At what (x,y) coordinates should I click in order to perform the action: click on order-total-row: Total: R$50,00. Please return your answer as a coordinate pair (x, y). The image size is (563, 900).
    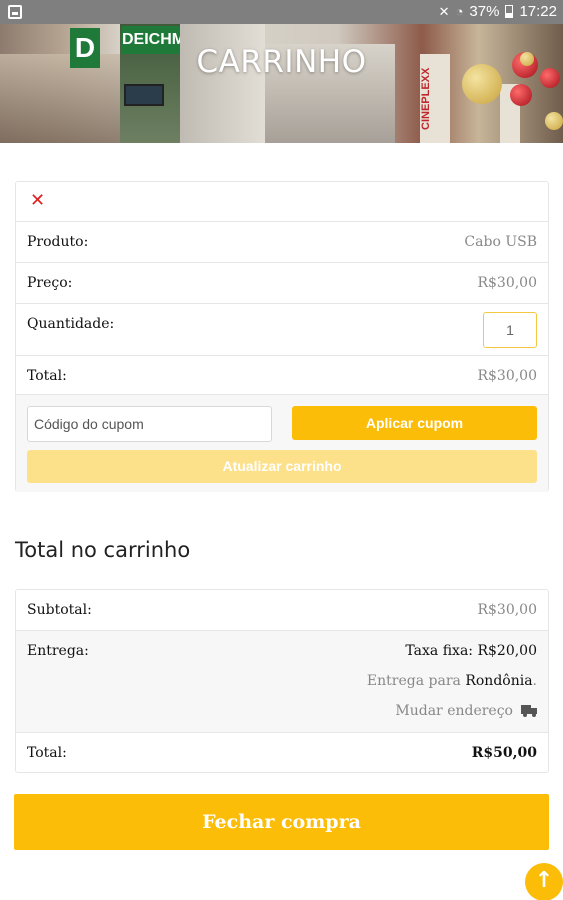
    Looking at the image, I should click on (282, 753).